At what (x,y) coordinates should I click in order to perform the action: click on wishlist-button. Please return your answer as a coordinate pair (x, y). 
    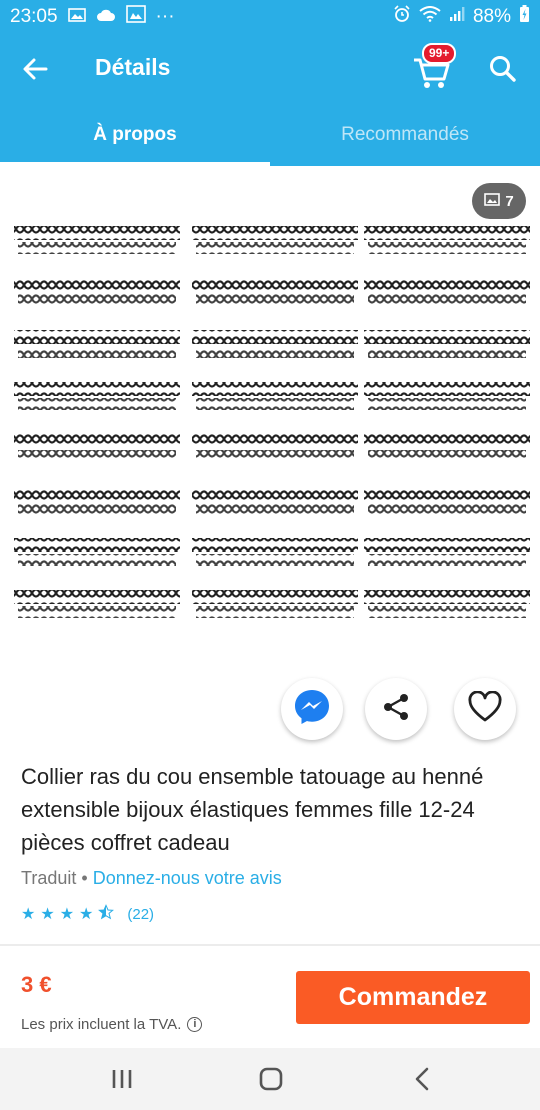
    Looking at the image, I should click on (485, 709).